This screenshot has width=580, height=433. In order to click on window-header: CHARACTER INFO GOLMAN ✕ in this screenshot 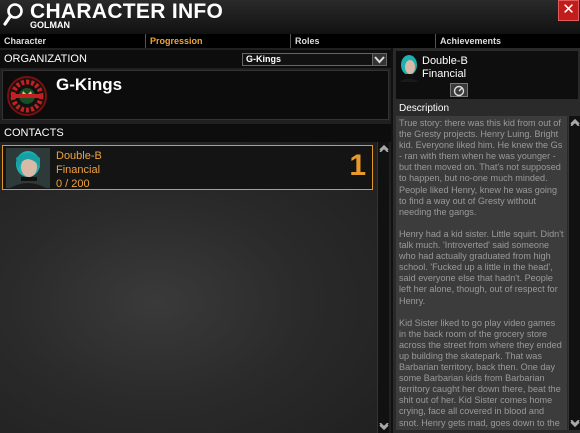, I will do `click(290, 17)`.